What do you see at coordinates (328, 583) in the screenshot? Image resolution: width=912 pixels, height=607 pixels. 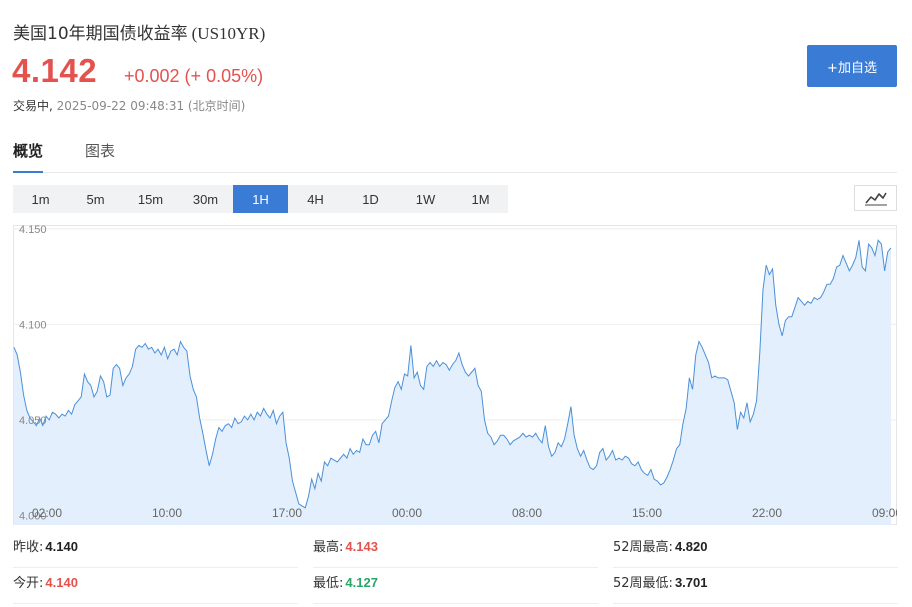 I see `stat-low-label: 最低:` at bounding box center [328, 583].